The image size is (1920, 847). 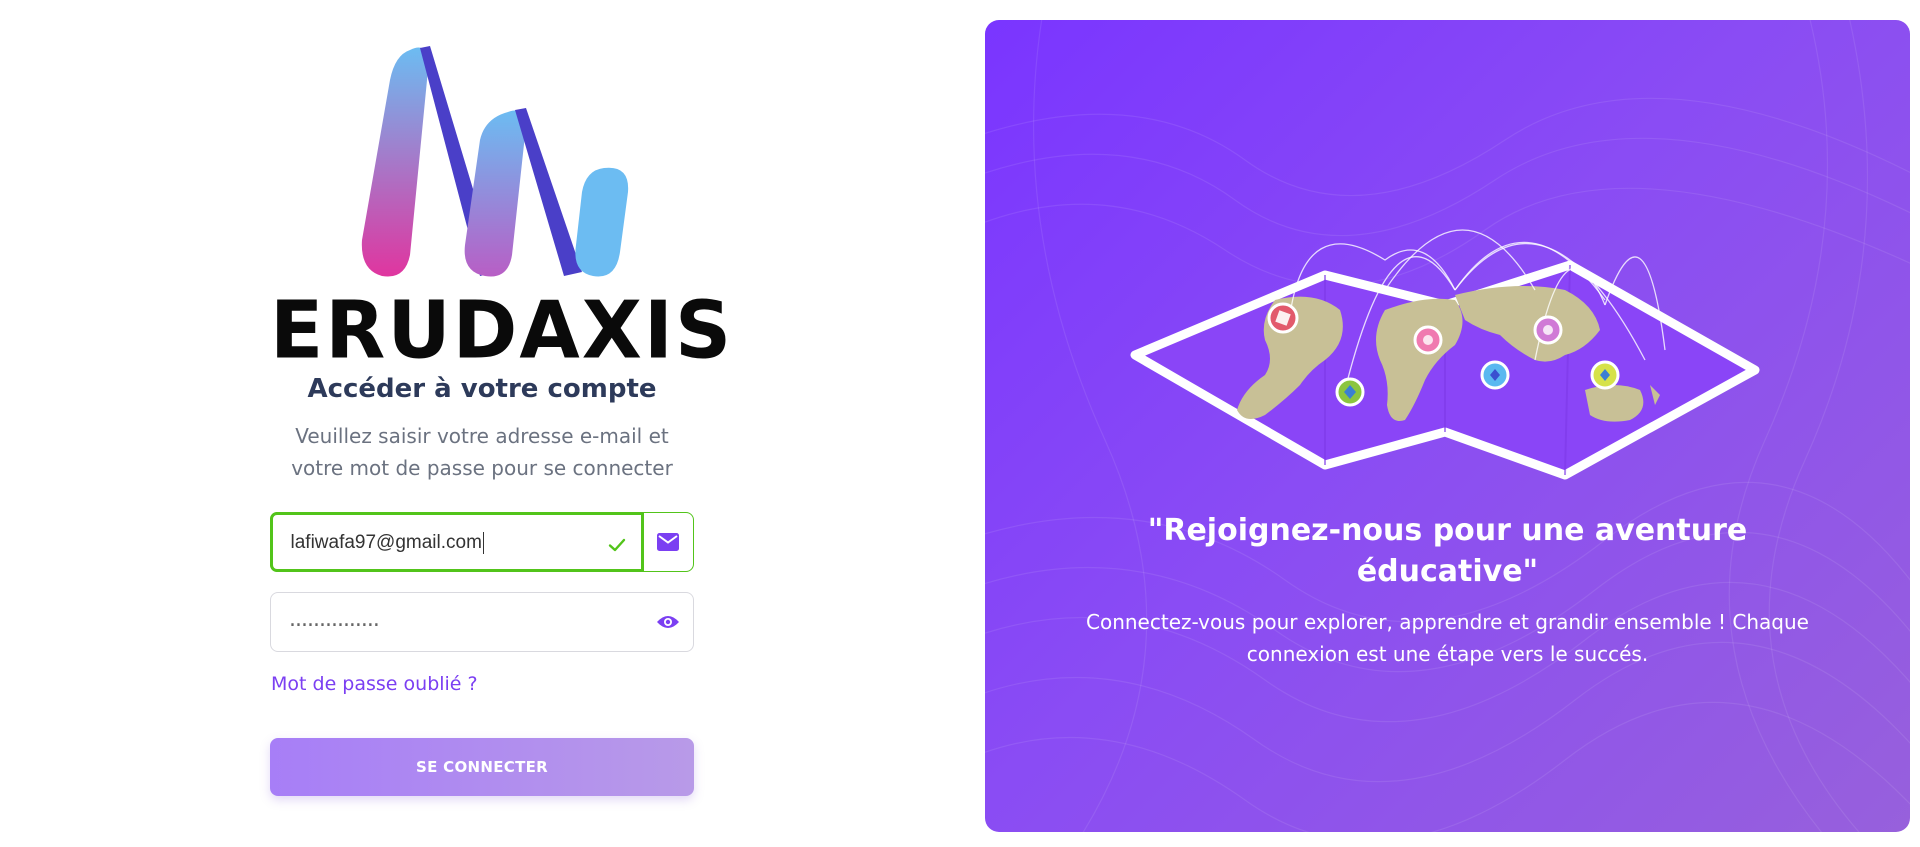 What do you see at coordinates (616, 544) in the screenshot?
I see `check-icon` at bounding box center [616, 544].